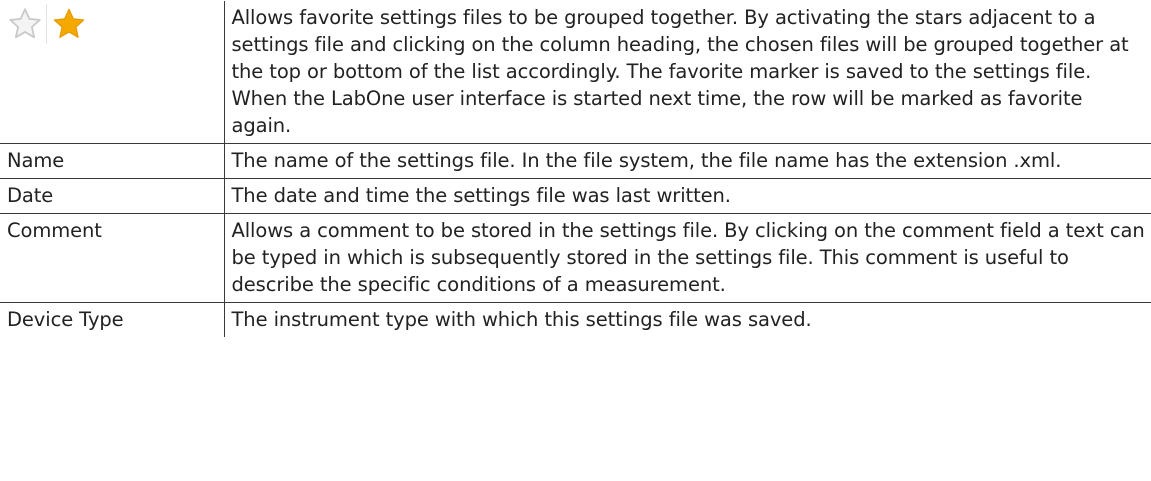 The width and height of the screenshot is (1151, 481). Describe the element at coordinates (112, 196) in the screenshot. I see `term-date: Date` at that location.